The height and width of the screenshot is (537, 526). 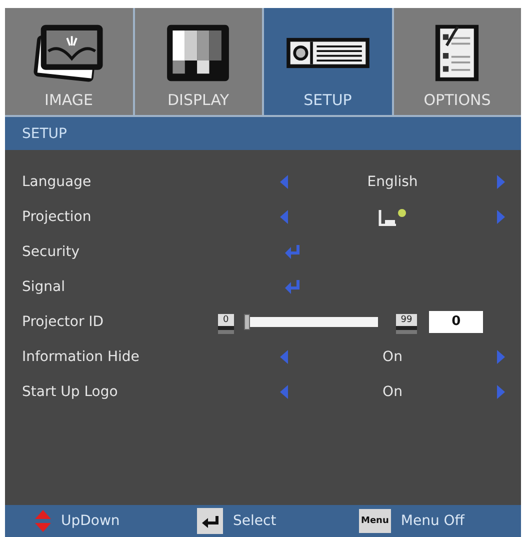 I want to click on value-field: 0, so click(x=456, y=321).